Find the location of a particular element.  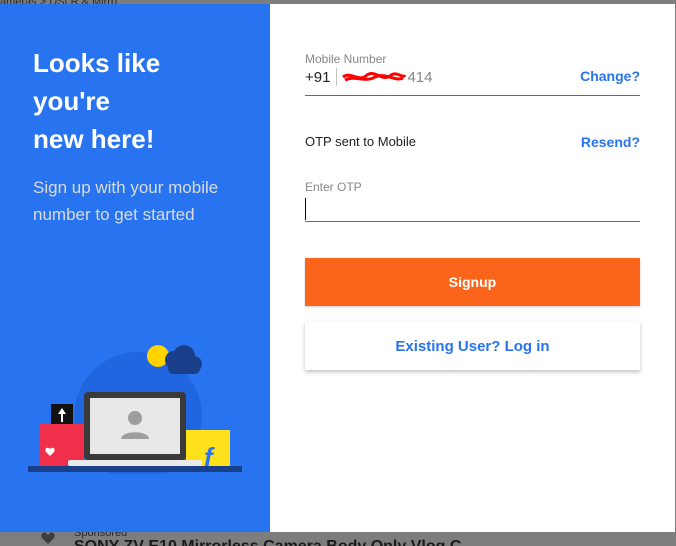

redaction-scribble is located at coordinates (374, 77).